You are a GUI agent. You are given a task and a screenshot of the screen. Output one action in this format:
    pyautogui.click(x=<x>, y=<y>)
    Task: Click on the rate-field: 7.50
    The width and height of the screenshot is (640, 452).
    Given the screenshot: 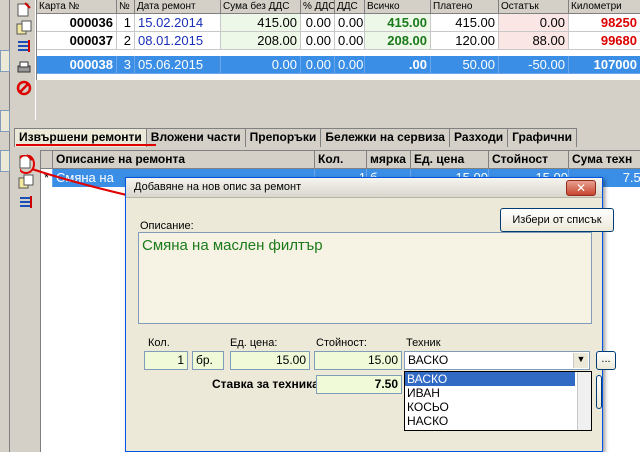 What is the action you would take?
    pyautogui.click(x=359, y=384)
    